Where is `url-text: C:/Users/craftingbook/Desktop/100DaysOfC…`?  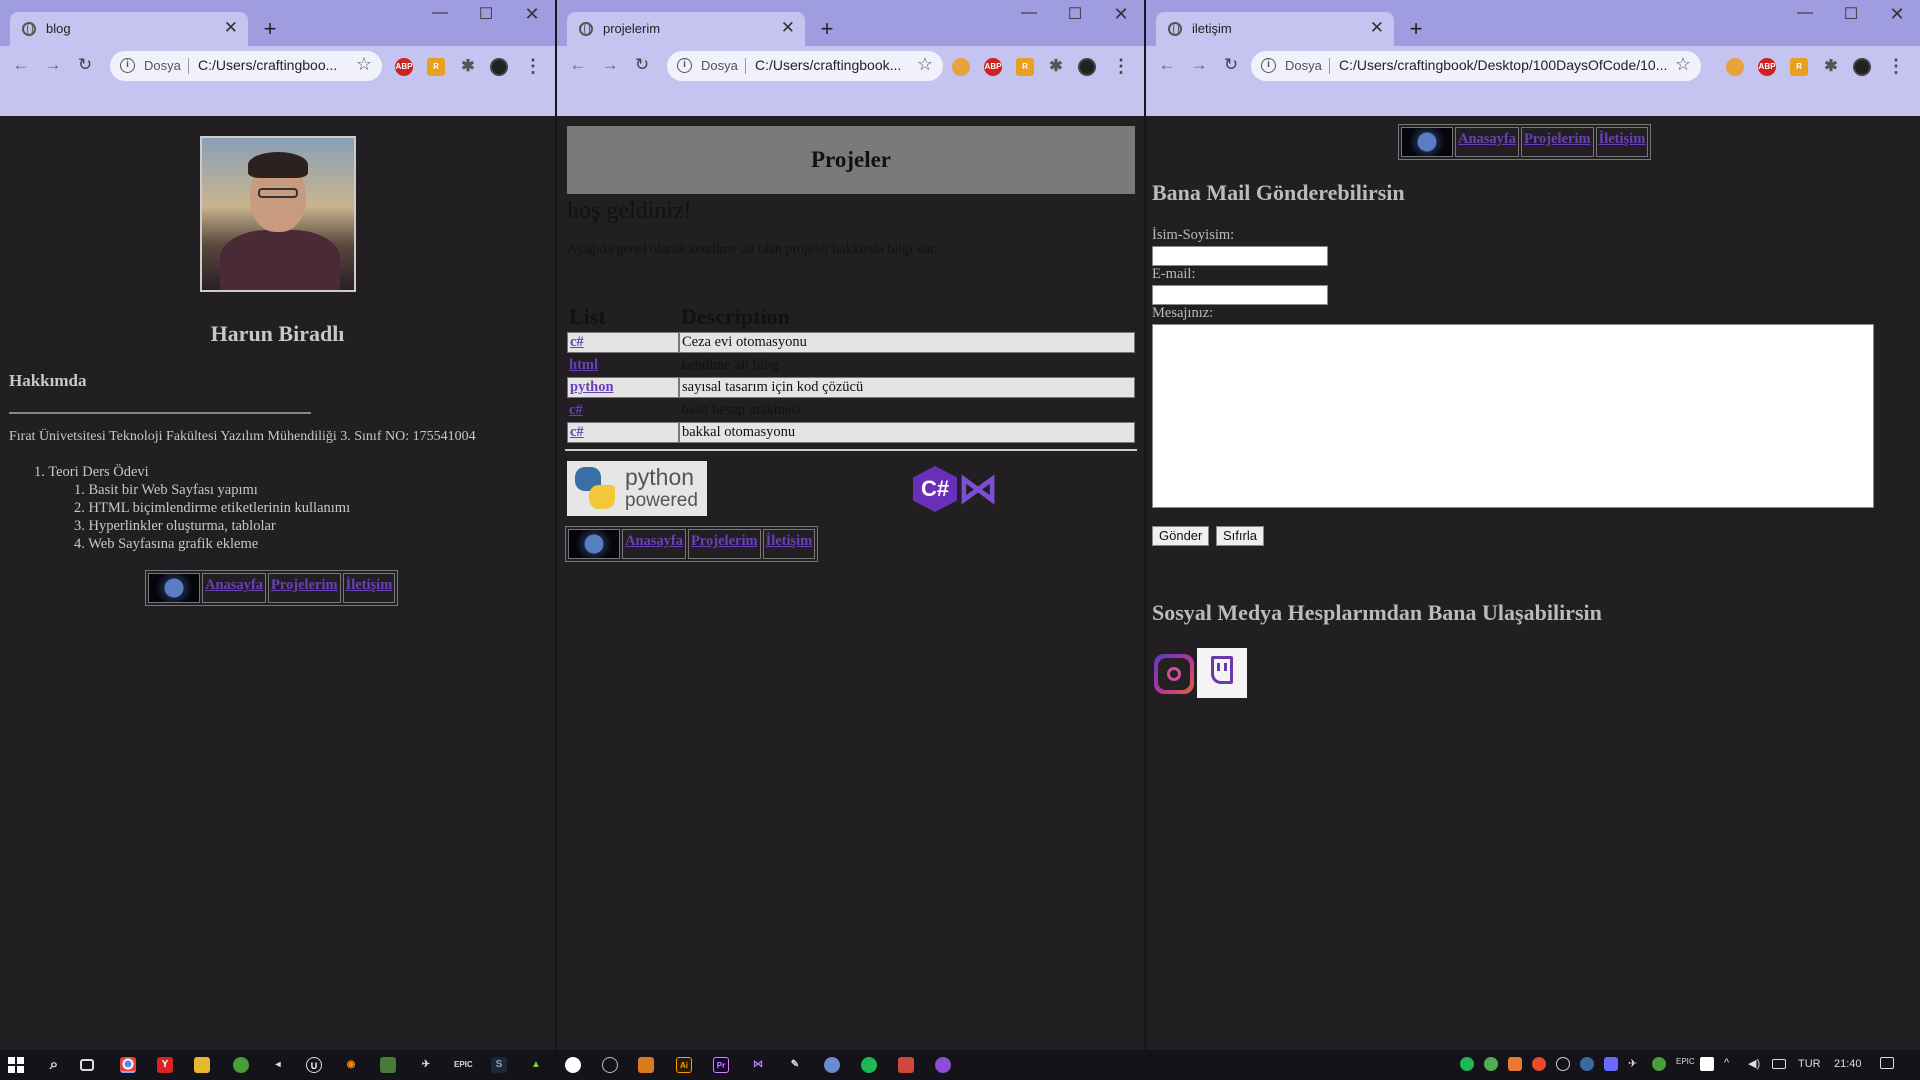 url-text: C:/Users/craftingbook/Desktop/100DaysOfC… is located at coordinates (1504, 65).